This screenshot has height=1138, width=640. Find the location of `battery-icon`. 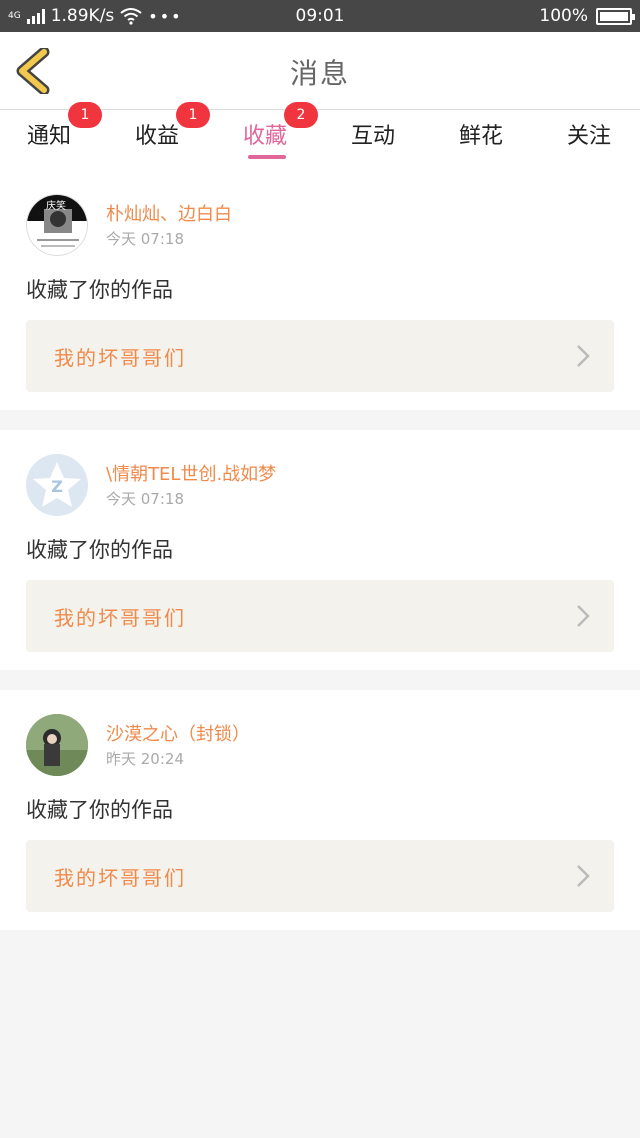

battery-icon is located at coordinates (615, 16).